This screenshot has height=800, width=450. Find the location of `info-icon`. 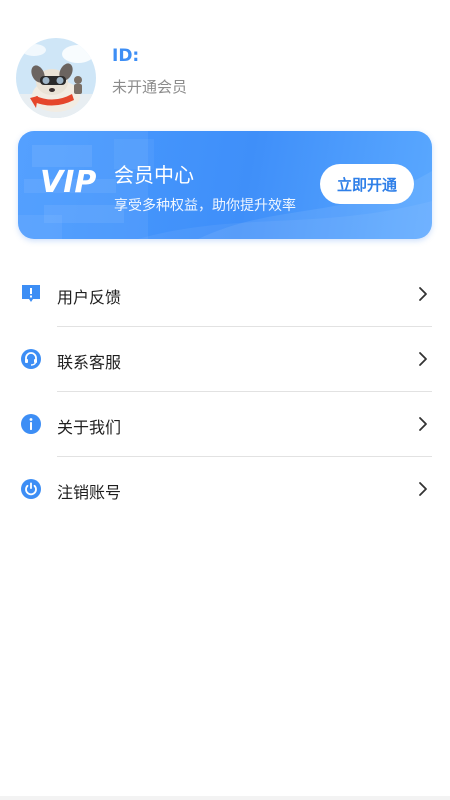

info-icon is located at coordinates (31, 424).